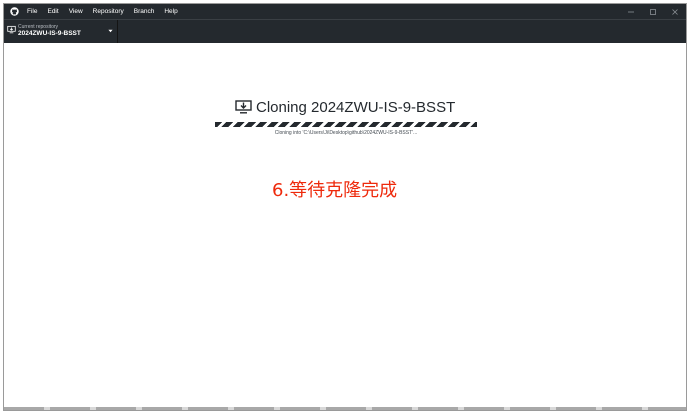  Describe the element at coordinates (76, 11) in the screenshot. I see `menu-view: View` at that location.